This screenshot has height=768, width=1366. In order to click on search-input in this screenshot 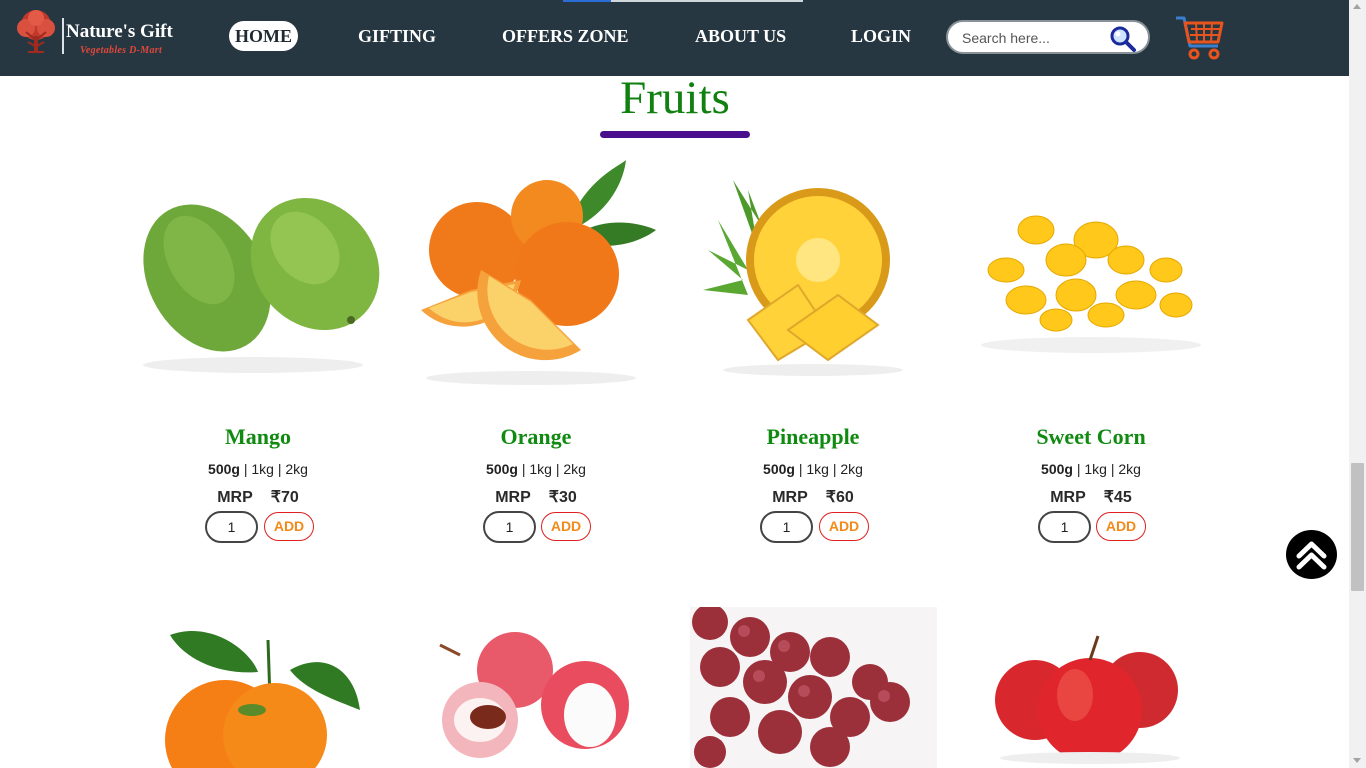, I will do `click(1037, 38)`.